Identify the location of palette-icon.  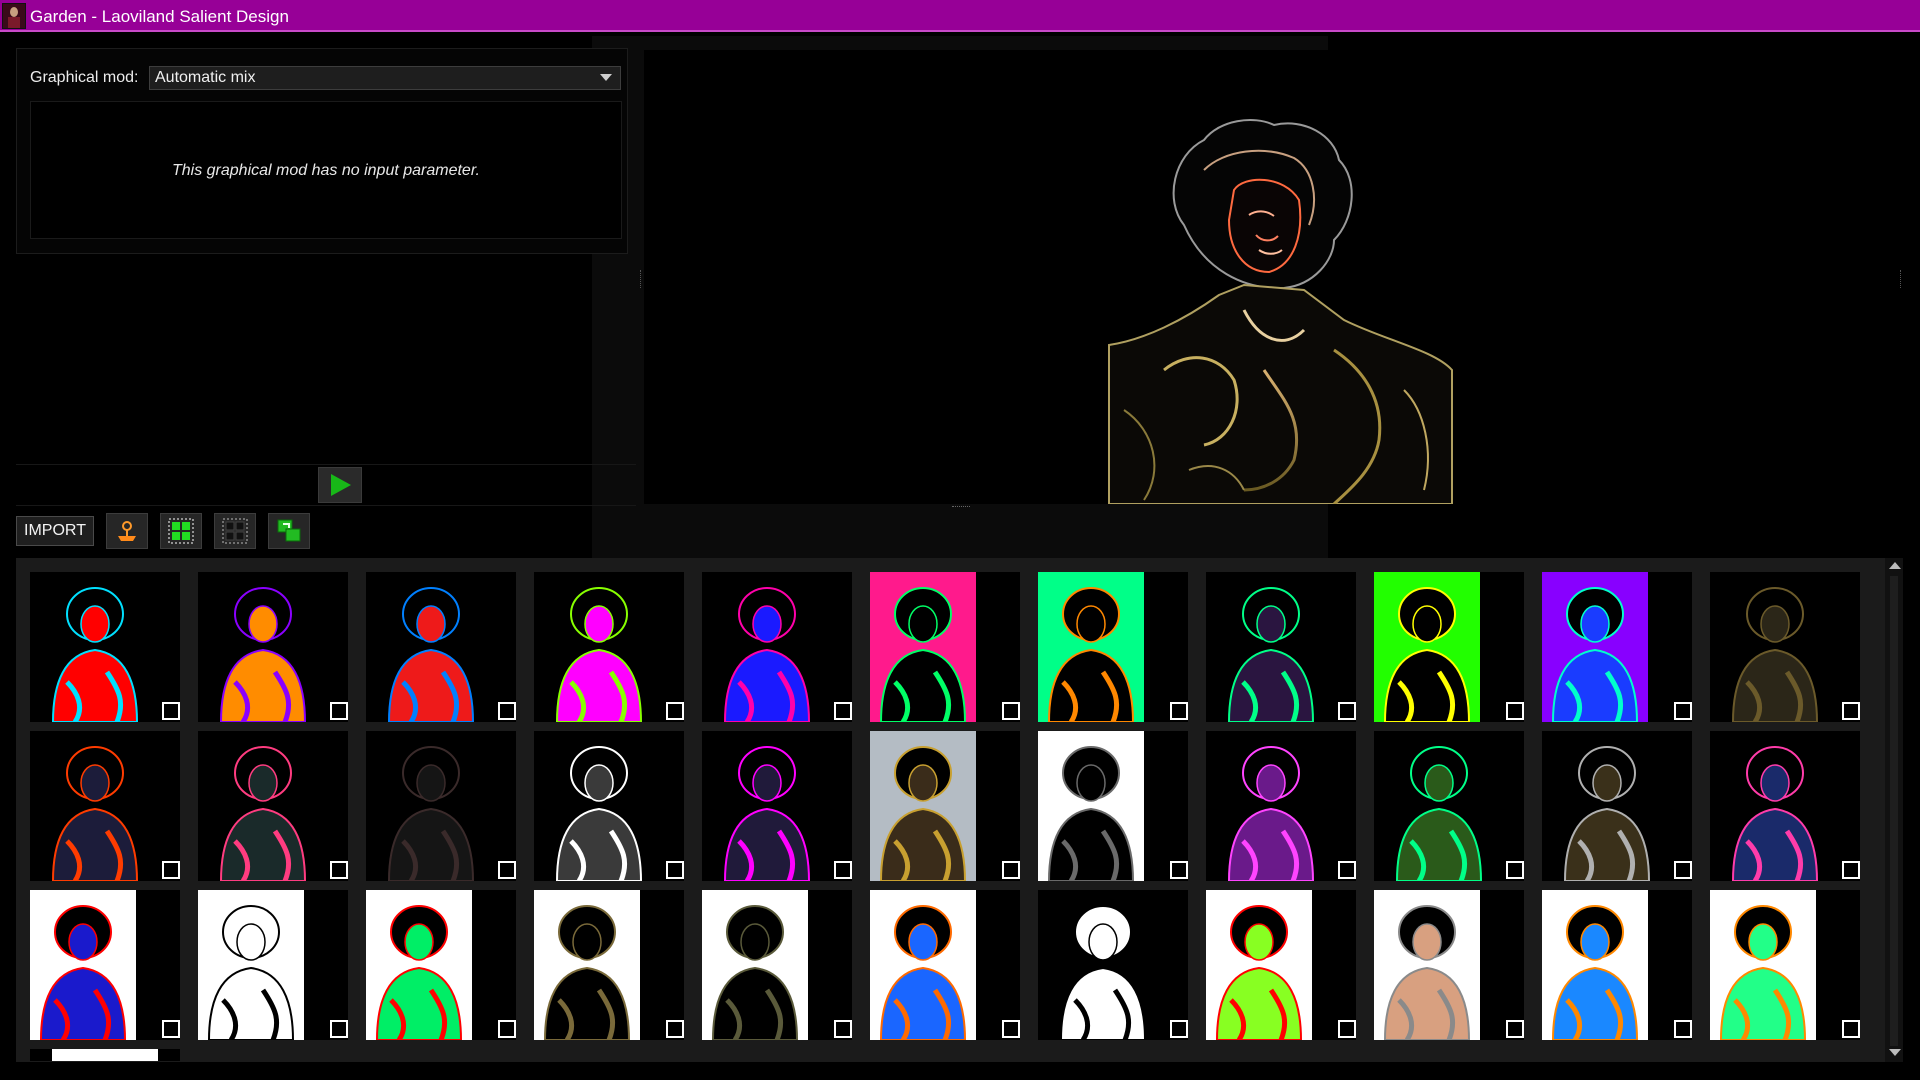
(127, 531).